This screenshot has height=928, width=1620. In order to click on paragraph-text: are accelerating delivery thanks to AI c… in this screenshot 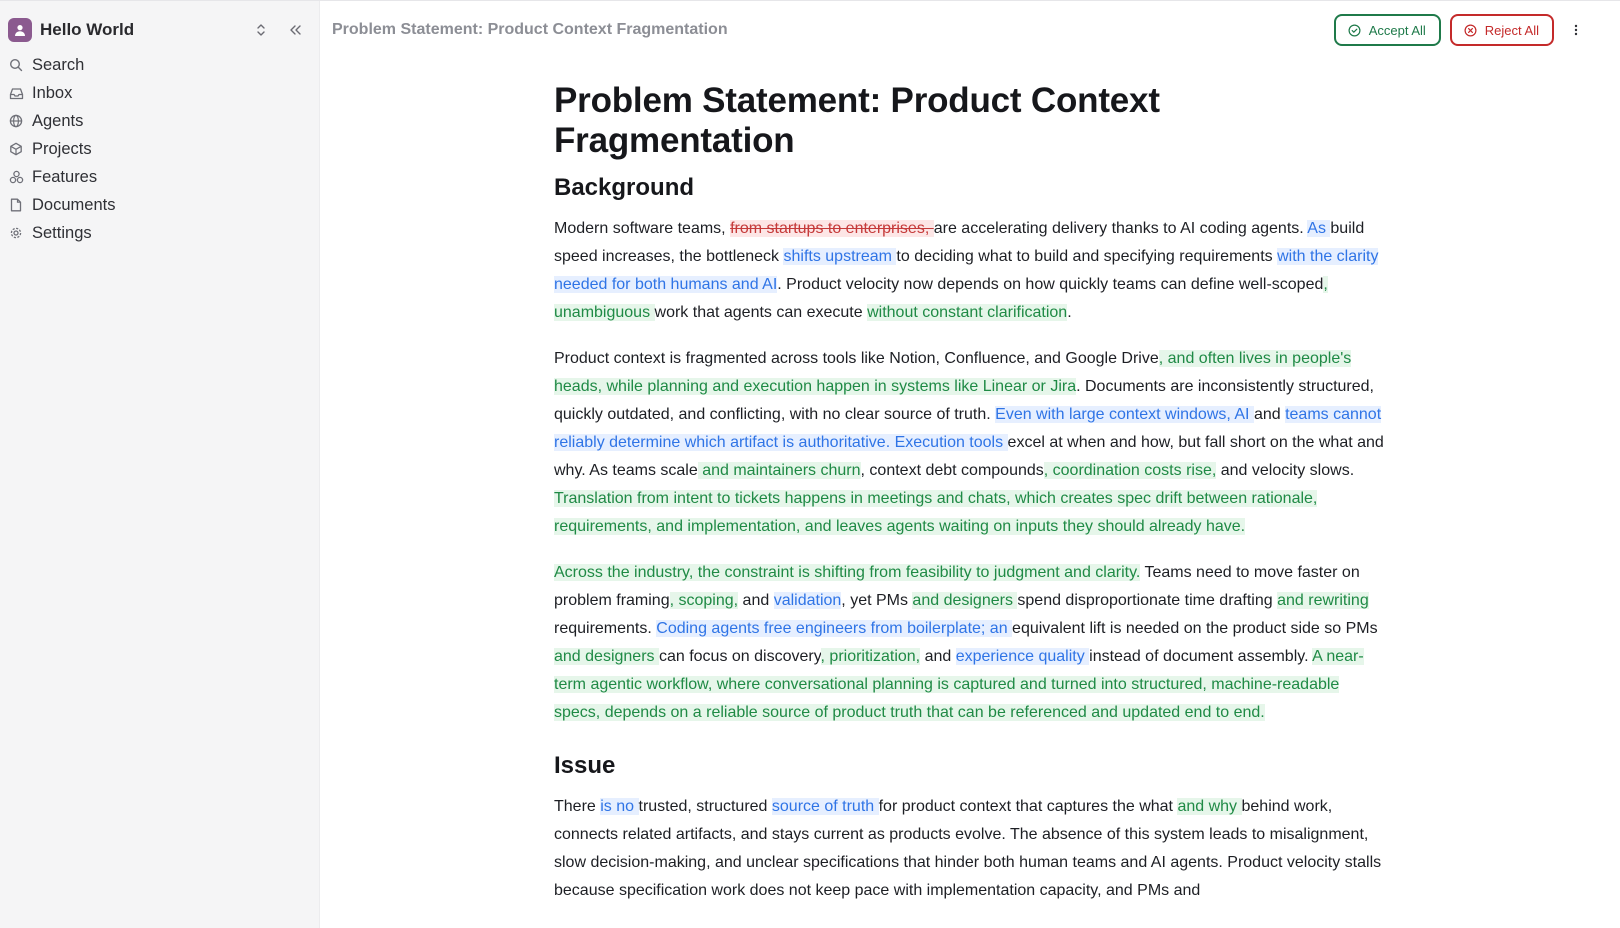, I will do `click(1120, 228)`.